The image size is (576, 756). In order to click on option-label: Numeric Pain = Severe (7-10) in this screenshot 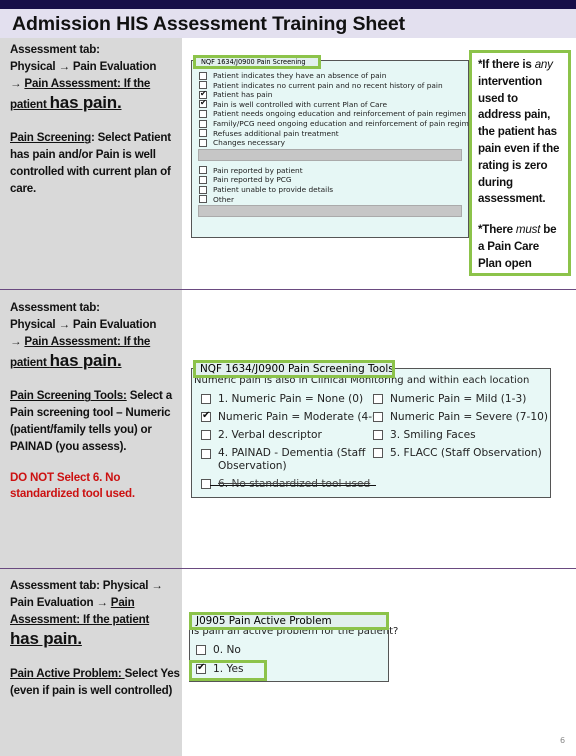, I will do `click(469, 417)`.